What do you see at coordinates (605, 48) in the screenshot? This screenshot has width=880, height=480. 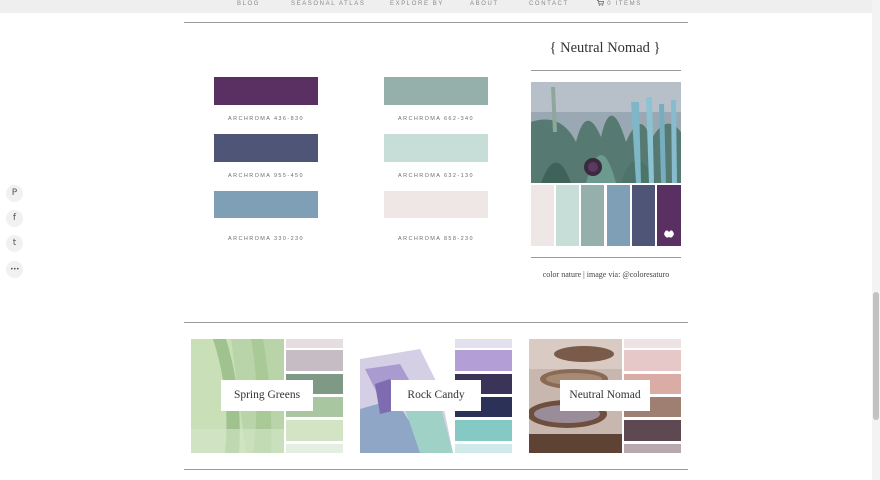 I see `palette-title: { Neutral Nomad }` at bounding box center [605, 48].